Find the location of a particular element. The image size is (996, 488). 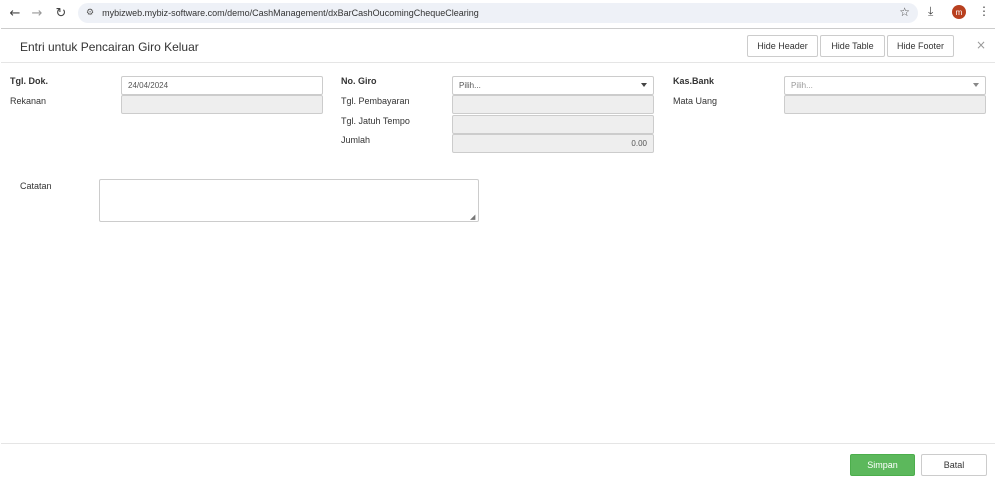

tgl-dok-input: 24/04/2024 is located at coordinates (222, 85).